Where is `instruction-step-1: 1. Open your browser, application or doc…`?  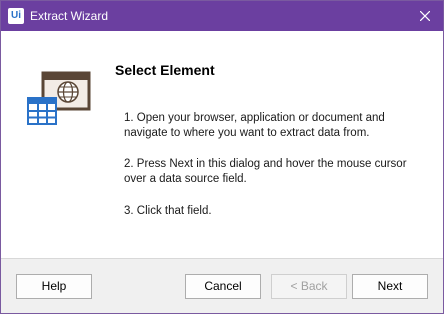
instruction-step-1: 1. Open your browser, application or doc… is located at coordinates (254, 125).